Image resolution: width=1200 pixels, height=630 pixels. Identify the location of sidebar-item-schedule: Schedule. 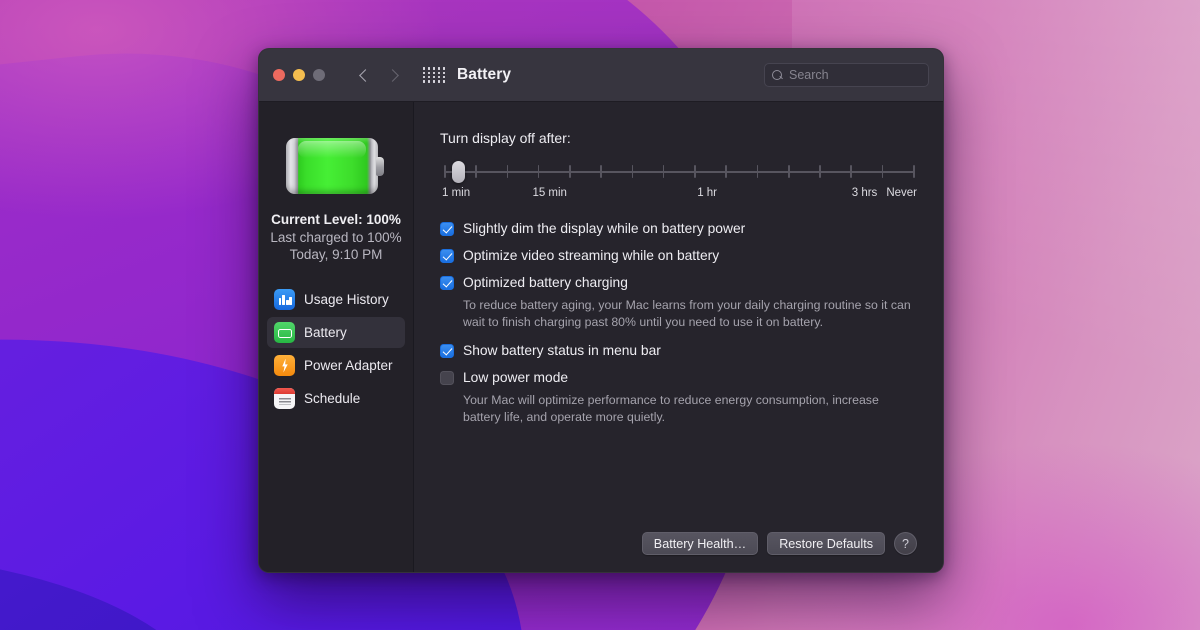
(336, 398).